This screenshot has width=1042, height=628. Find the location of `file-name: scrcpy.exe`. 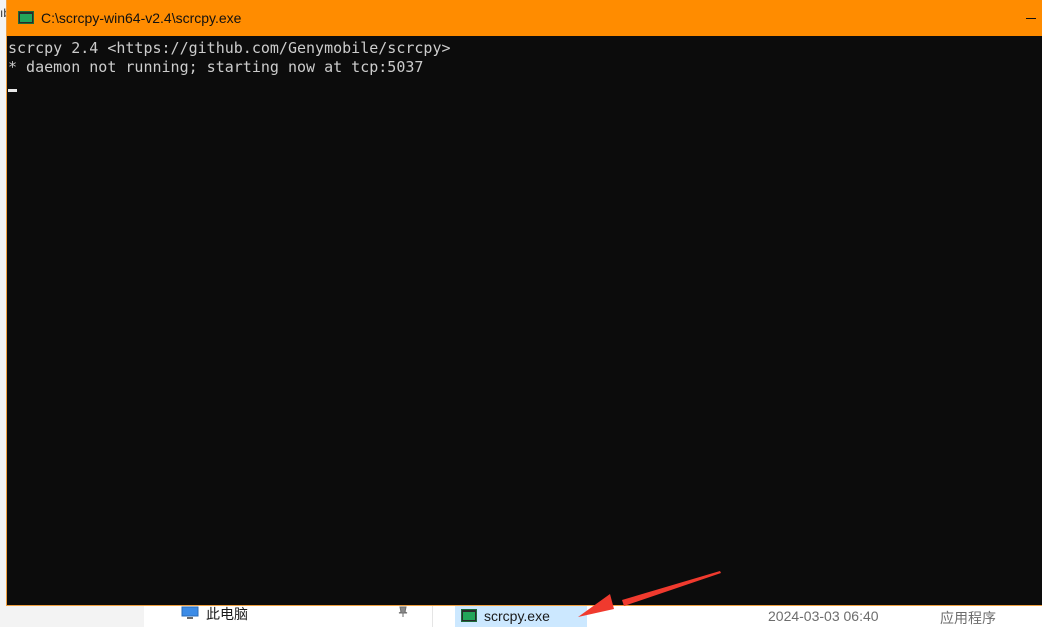

file-name: scrcpy.exe is located at coordinates (517, 616).